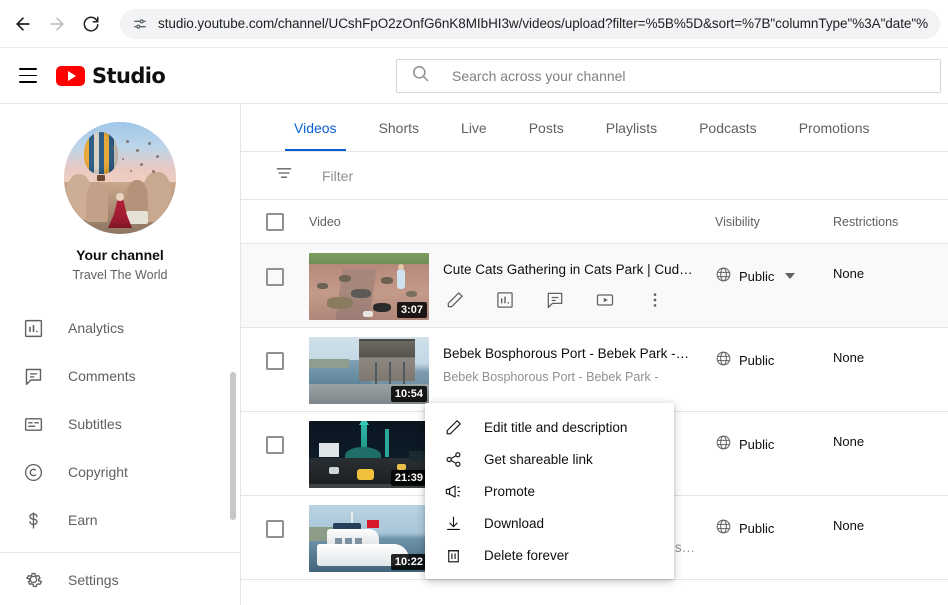 The width and height of the screenshot is (948, 605). What do you see at coordinates (33, 424) in the screenshot?
I see `subtitles-icon` at bounding box center [33, 424].